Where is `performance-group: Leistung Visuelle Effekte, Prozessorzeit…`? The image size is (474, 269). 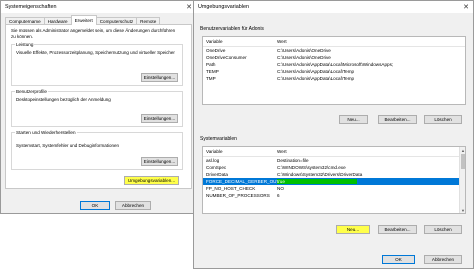
performance-group: Leistung Visuelle Effekte, Prozessorzeit… is located at coordinates (97, 64).